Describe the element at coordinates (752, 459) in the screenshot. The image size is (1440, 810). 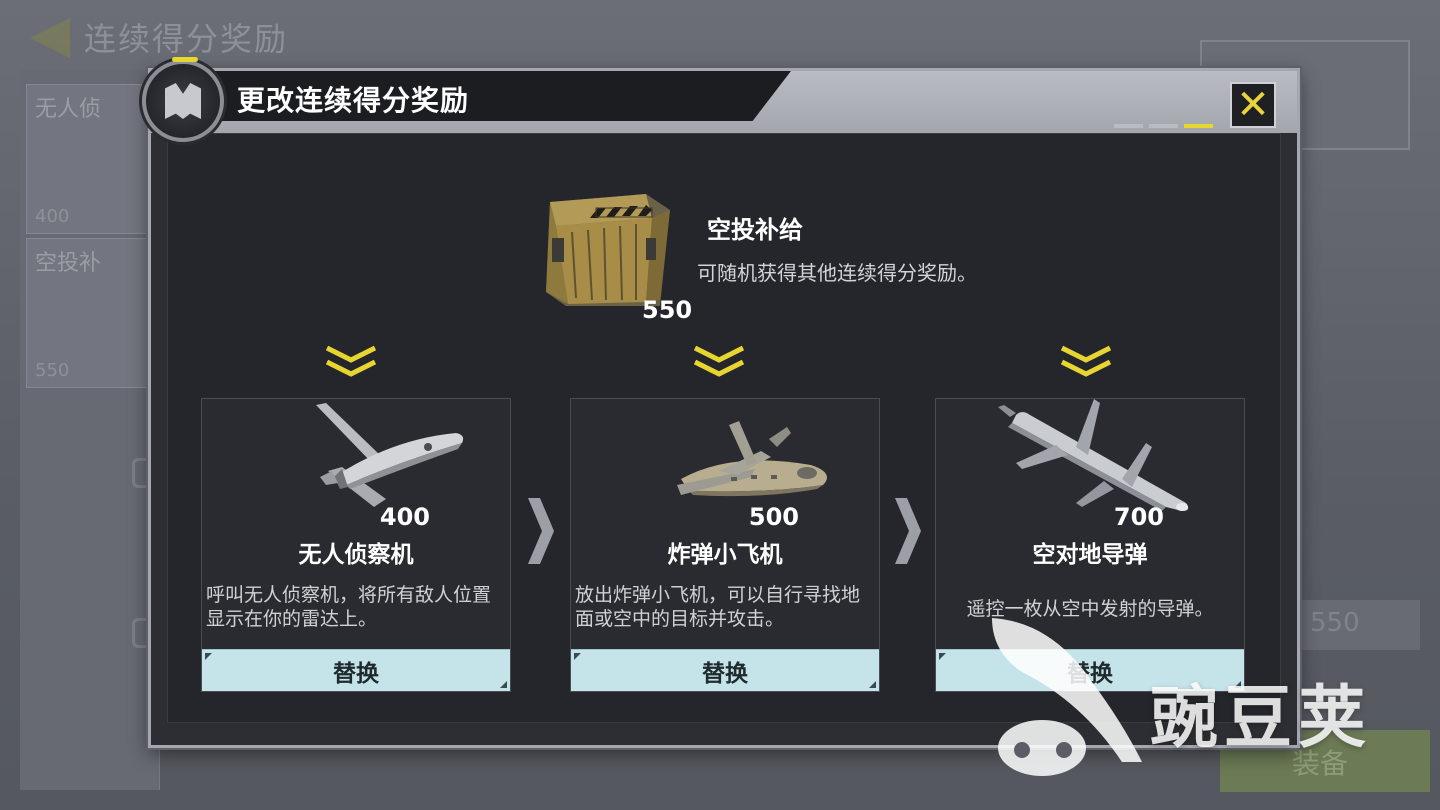
I see `bomb-drone-icon` at that location.